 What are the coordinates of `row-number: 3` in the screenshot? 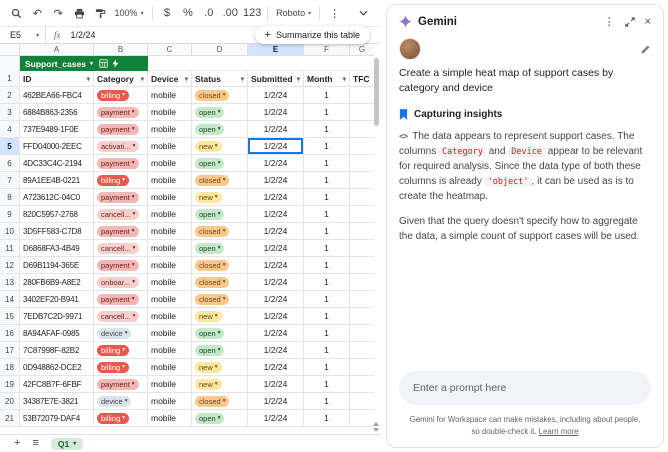 It's located at (10, 112).